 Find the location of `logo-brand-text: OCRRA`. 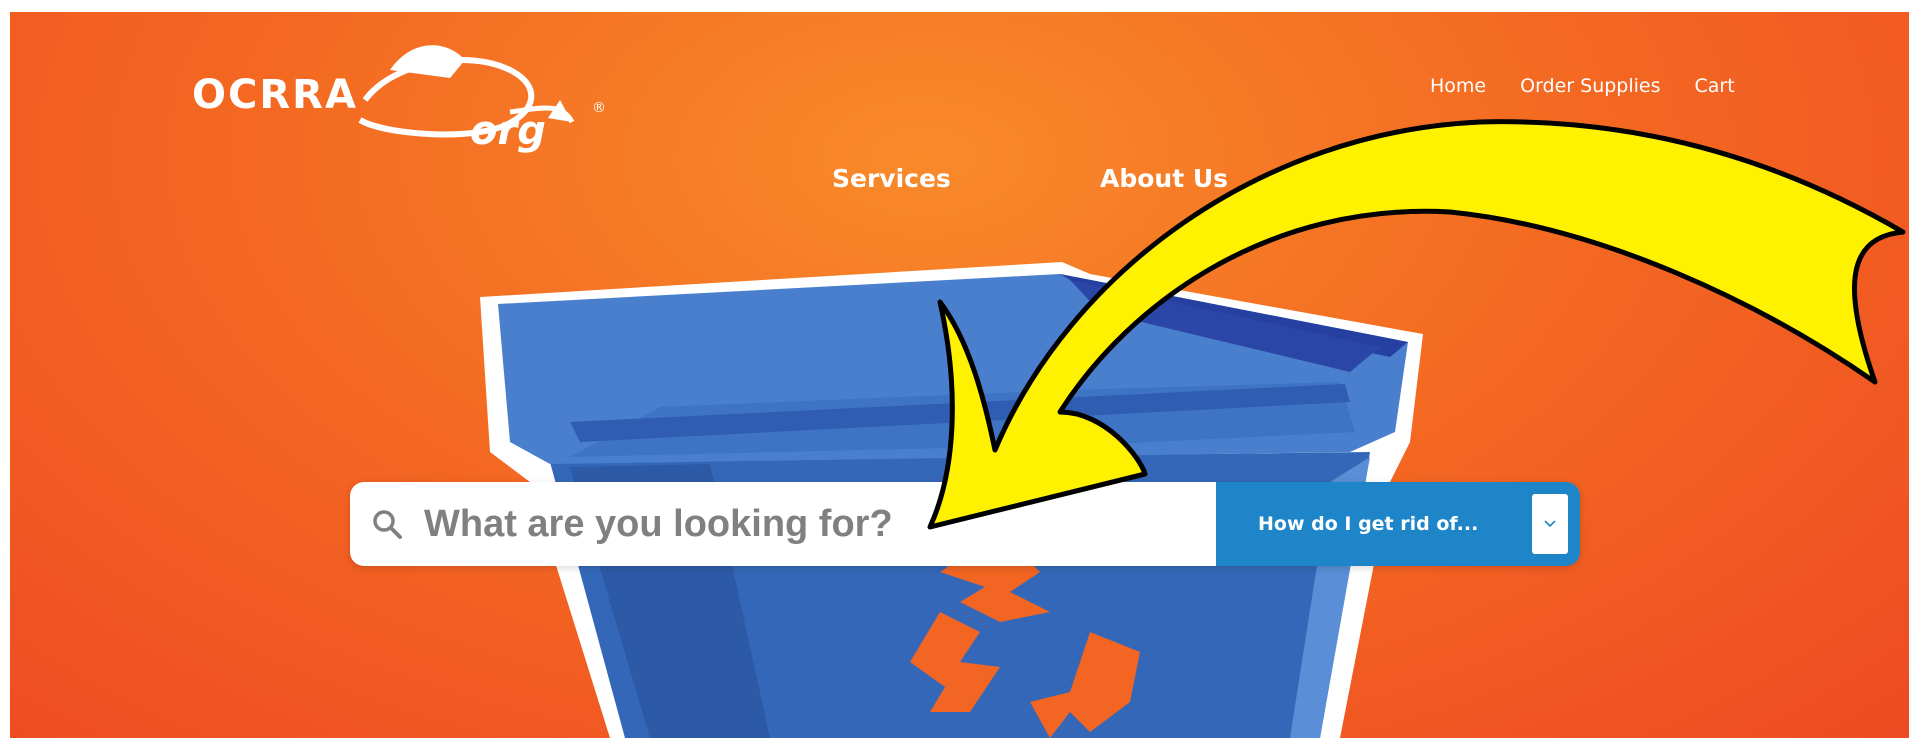

logo-brand-text: OCRRA is located at coordinates (275, 95).